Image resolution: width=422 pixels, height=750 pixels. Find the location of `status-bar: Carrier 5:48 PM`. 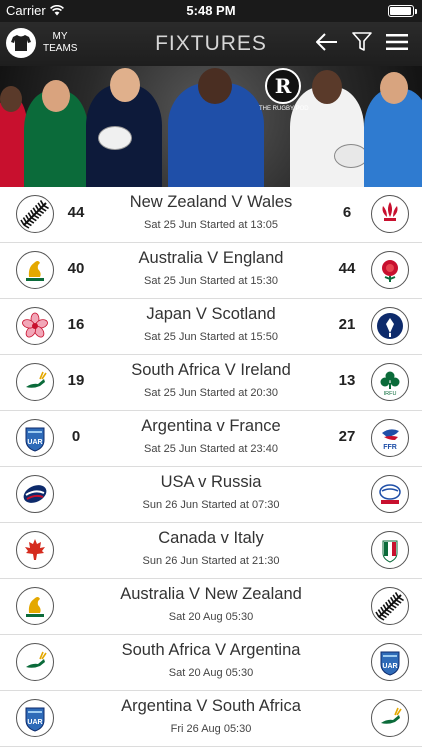

status-bar: Carrier 5:48 PM is located at coordinates (211, 11).